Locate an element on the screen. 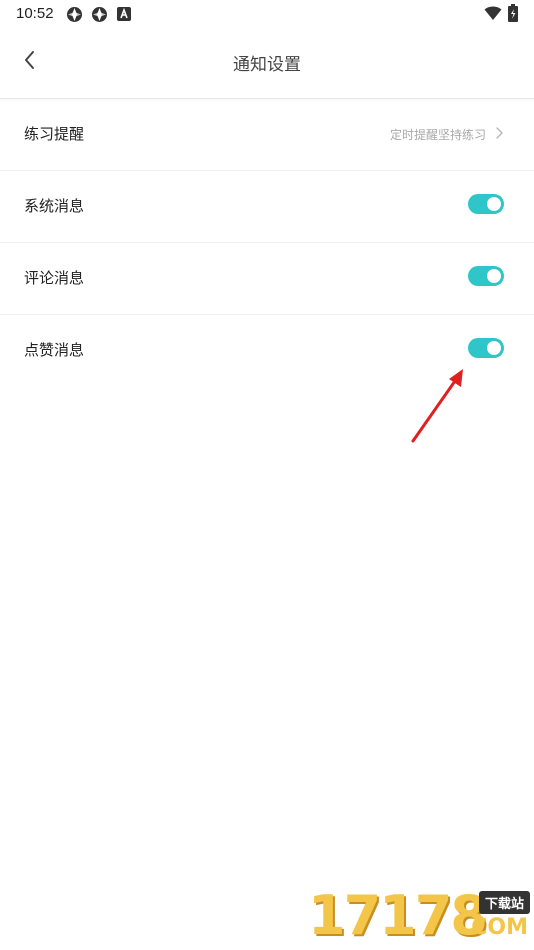 This screenshot has width=534, height=950. watermark-suffix: .COM is located at coordinates (495, 927).